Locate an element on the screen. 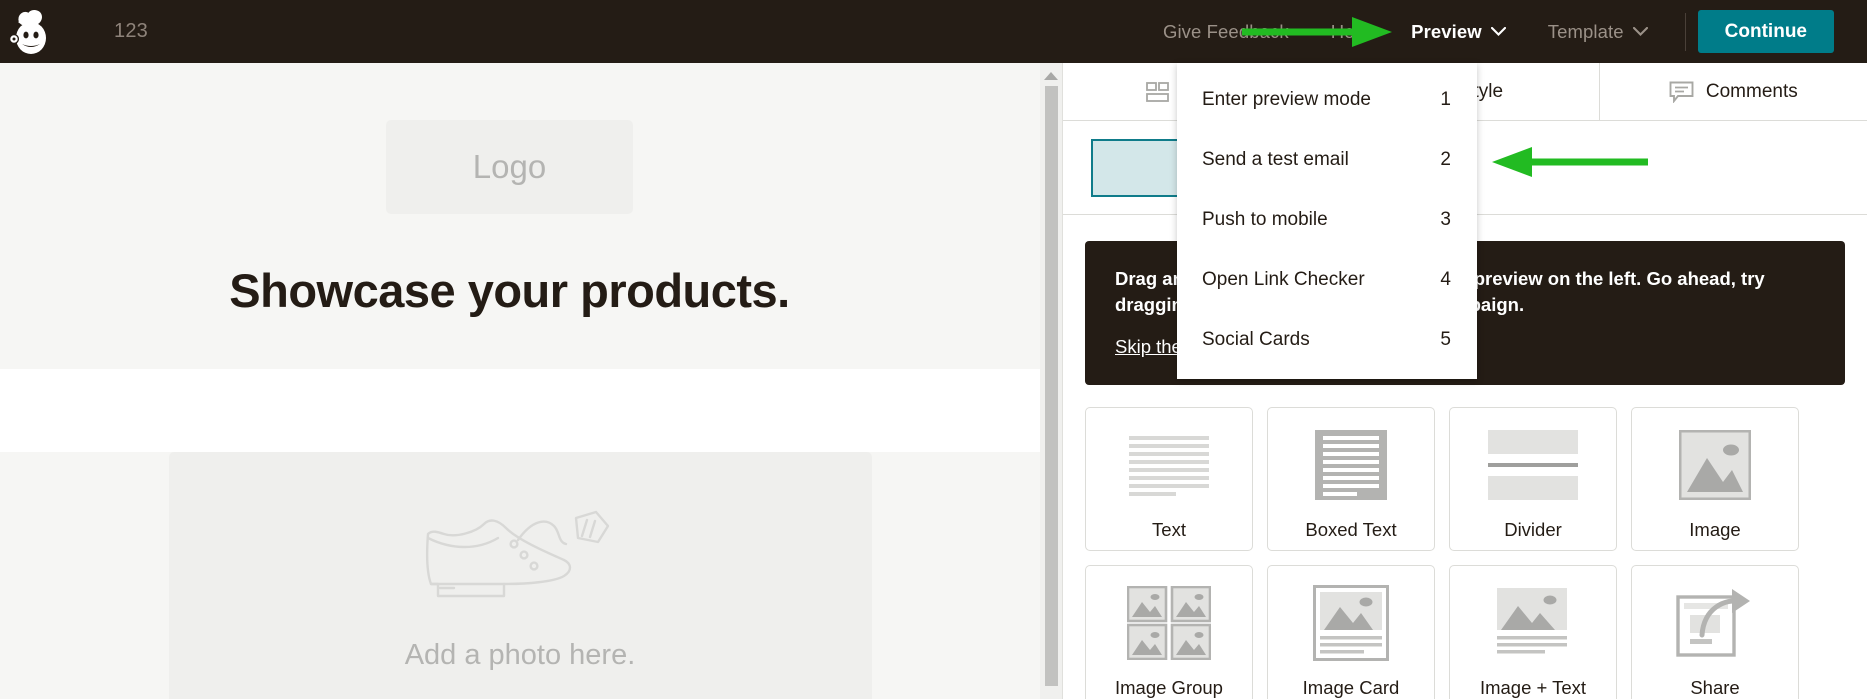  menu-item-enter-preview-mode-label: Enter preview mode is located at coordinates (1286, 99).